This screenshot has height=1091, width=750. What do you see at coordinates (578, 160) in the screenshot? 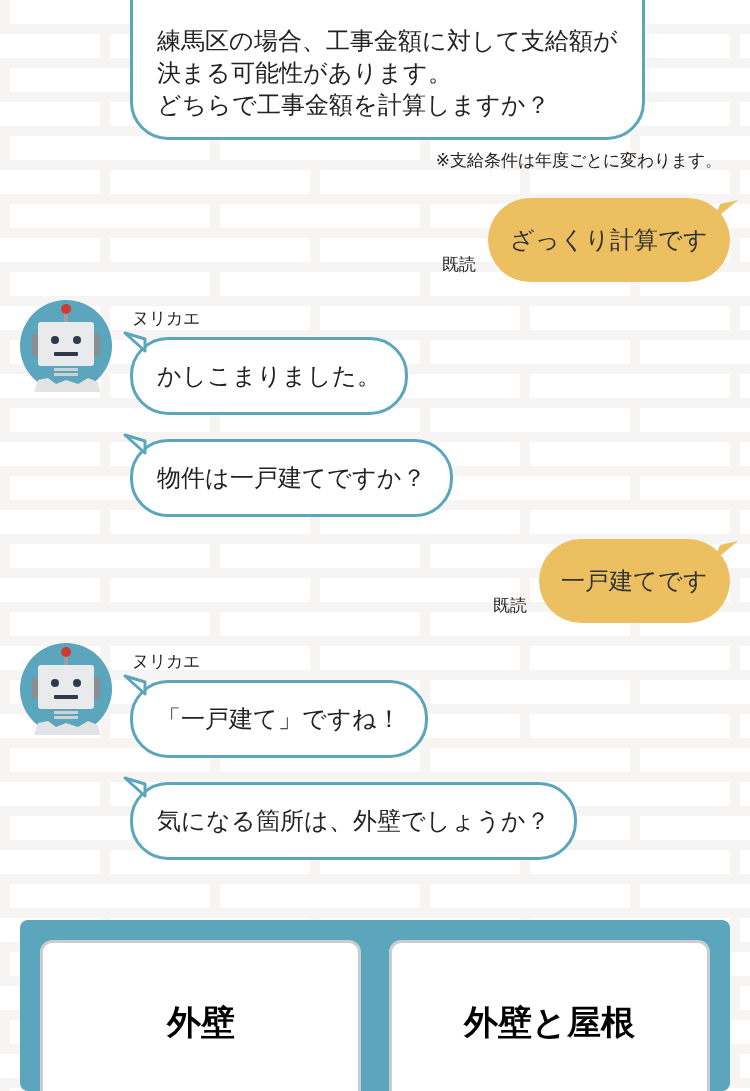
I see `note-text: ※支給条件は年度ごとに変わります。` at bounding box center [578, 160].